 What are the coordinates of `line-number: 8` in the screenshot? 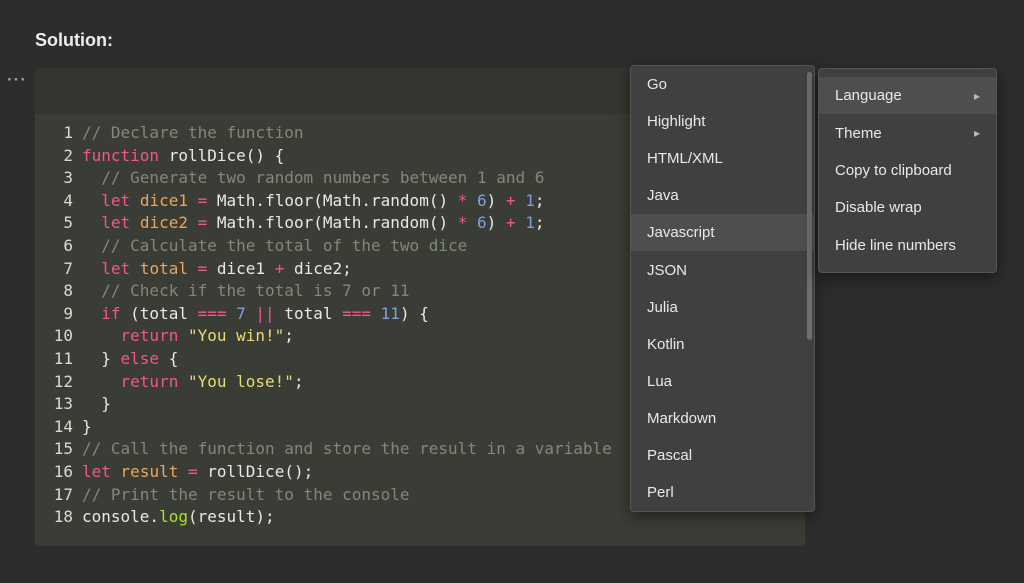 It's located at (68, 291).